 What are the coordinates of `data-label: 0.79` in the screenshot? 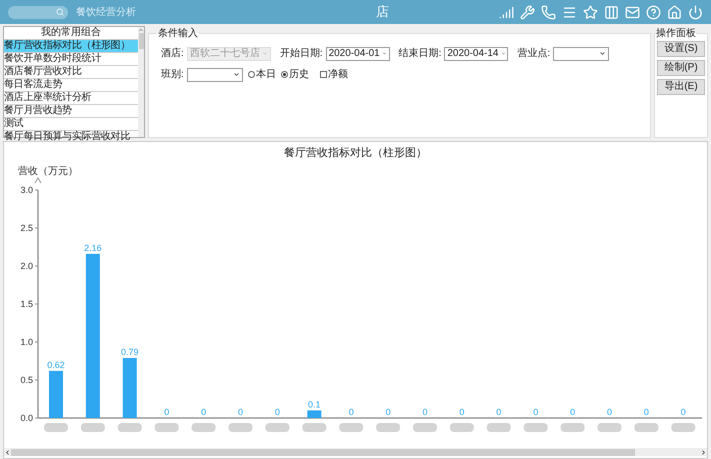 It's located at (130, 351).